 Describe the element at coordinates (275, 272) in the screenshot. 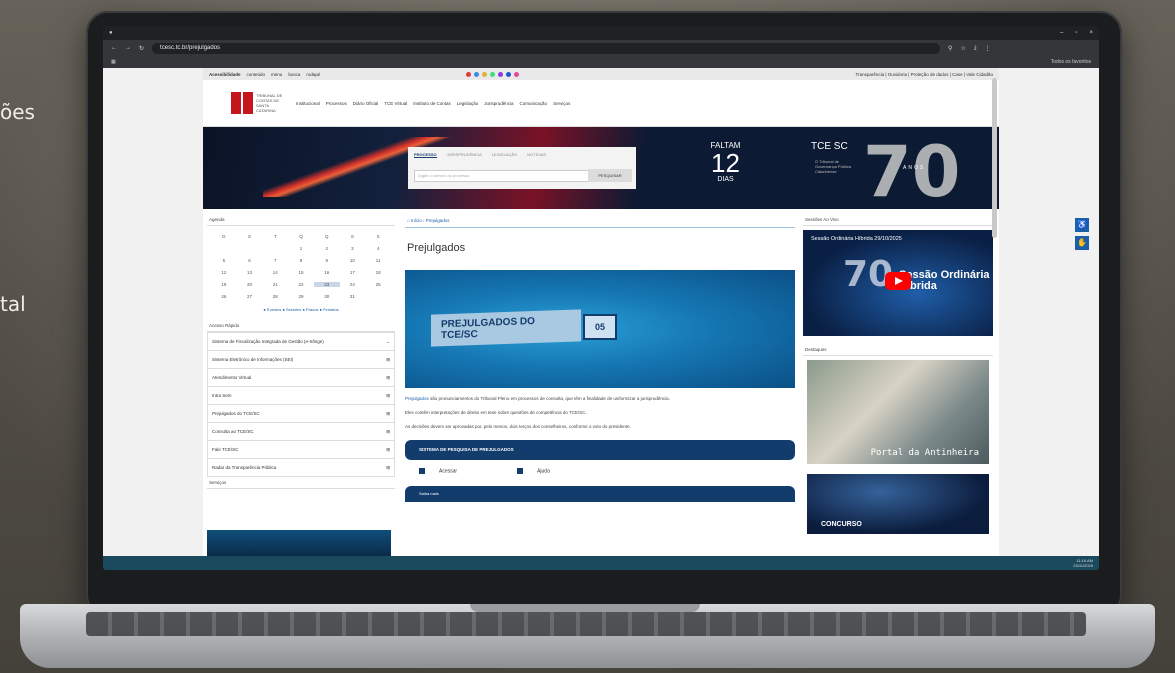

I see `calendar-day: 14` at that location.